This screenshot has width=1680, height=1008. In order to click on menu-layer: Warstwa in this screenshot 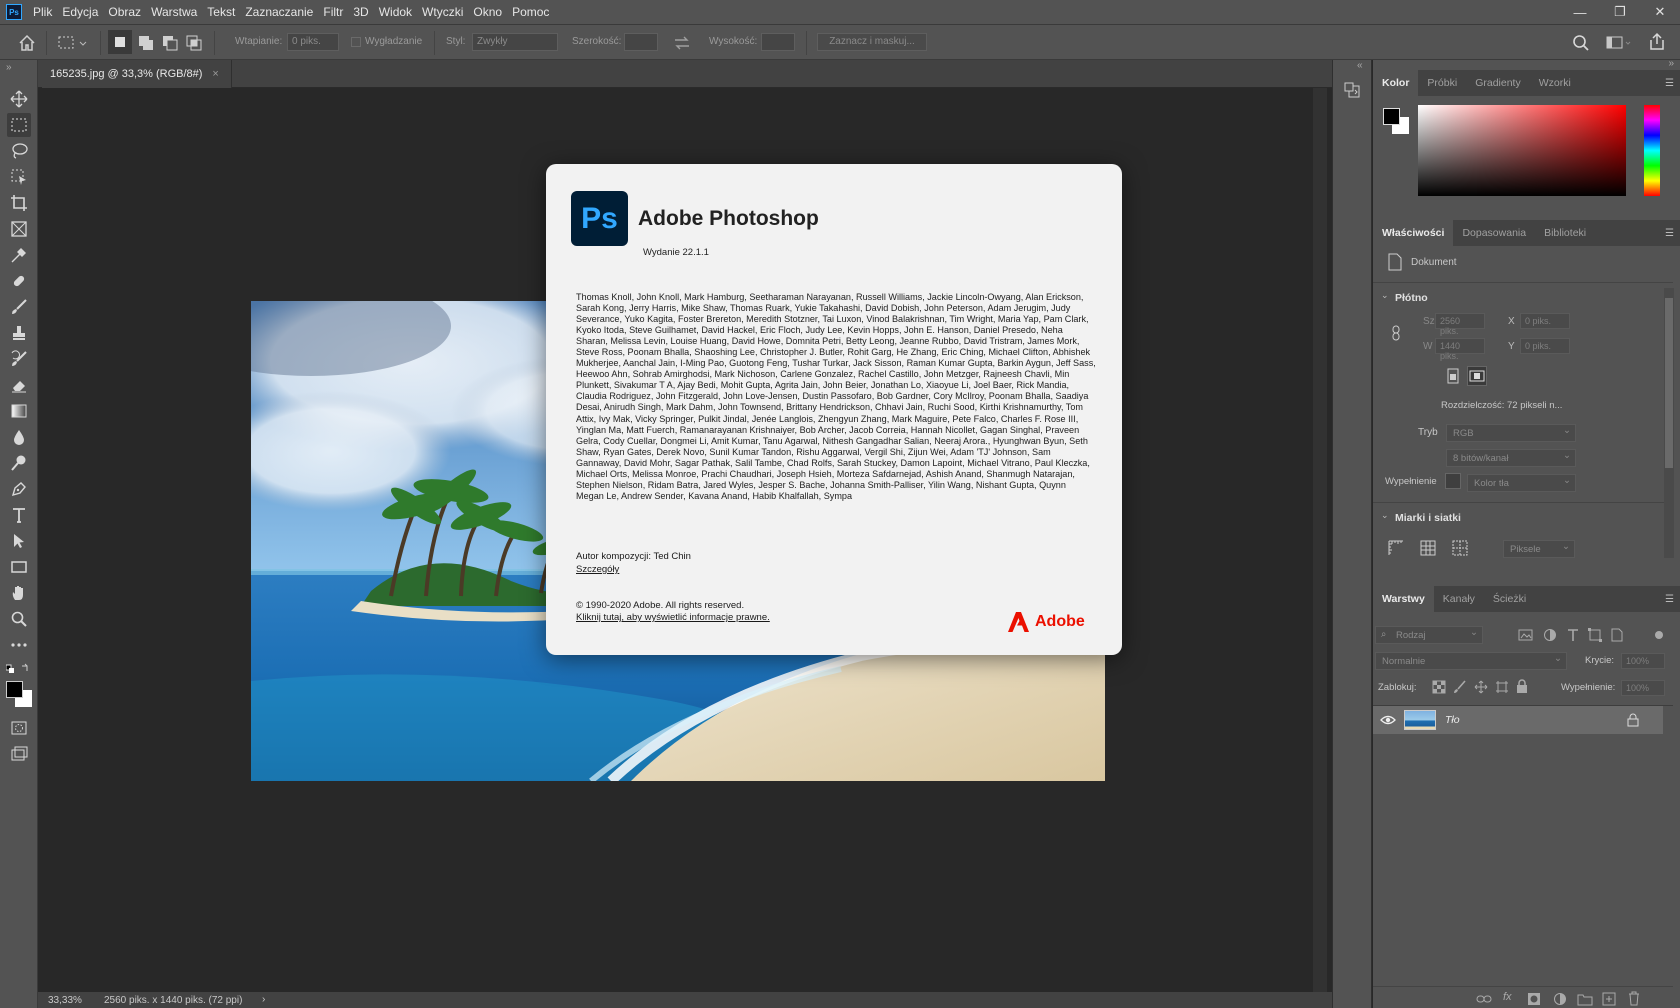, I will do `click(174, 12)`.